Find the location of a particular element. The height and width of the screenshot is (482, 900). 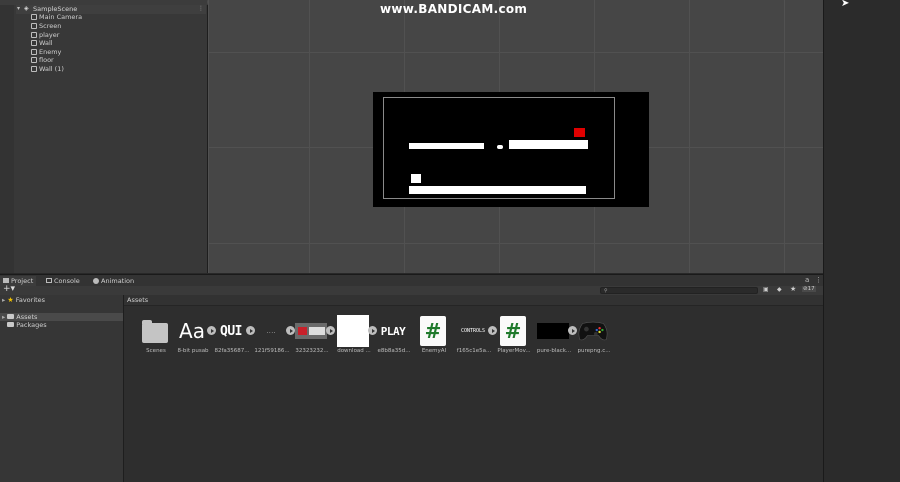

image-icon: PLAY is located at coordinates (393, 331).